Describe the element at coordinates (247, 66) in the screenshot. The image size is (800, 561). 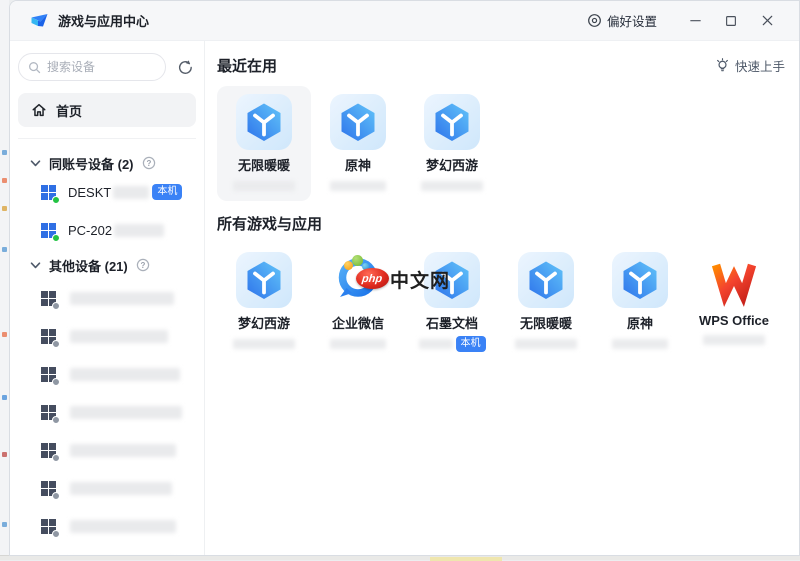
I see `section-title-recent: 最近在用` at that location.